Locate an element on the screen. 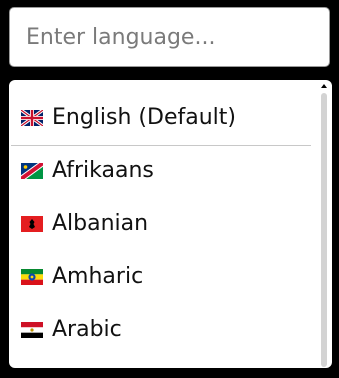  language-option-label: English (Default) is located at coordinates (144, 117).